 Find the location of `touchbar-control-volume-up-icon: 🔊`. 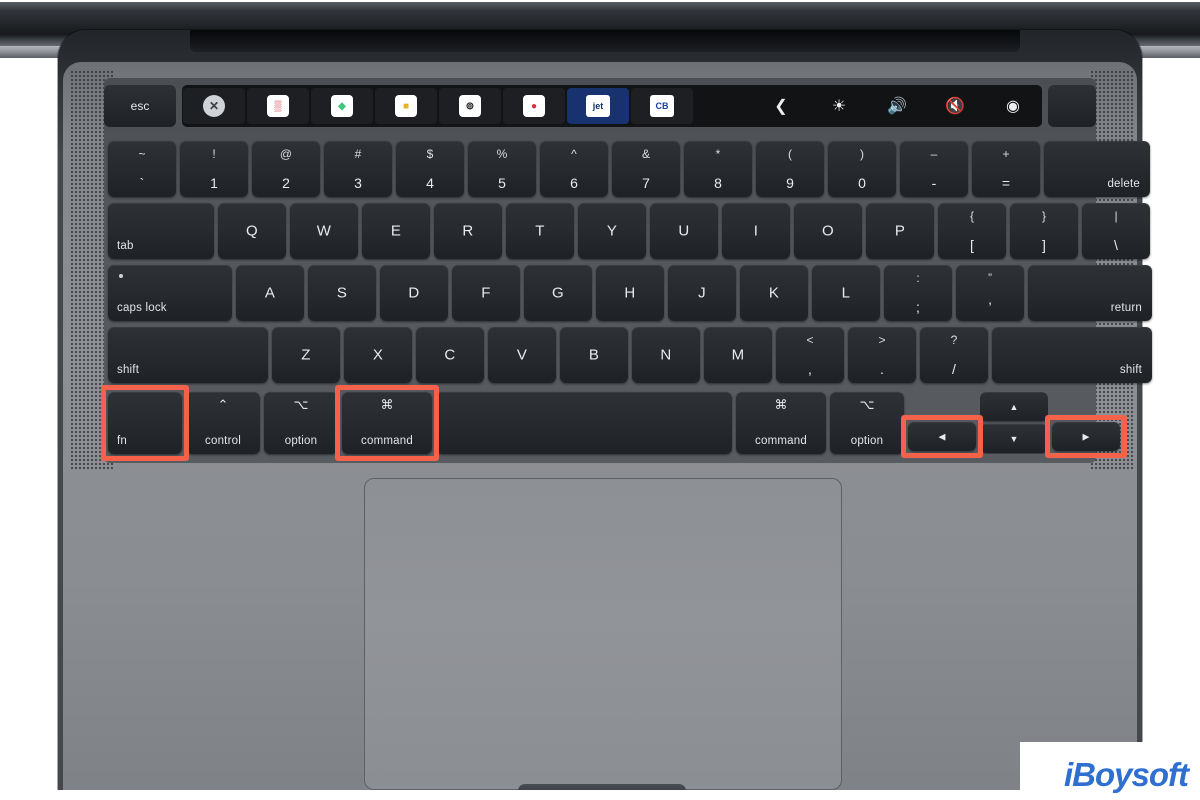

touchbar-control-volume-up-icon: 🔊 is located at coordinates (897, 106).